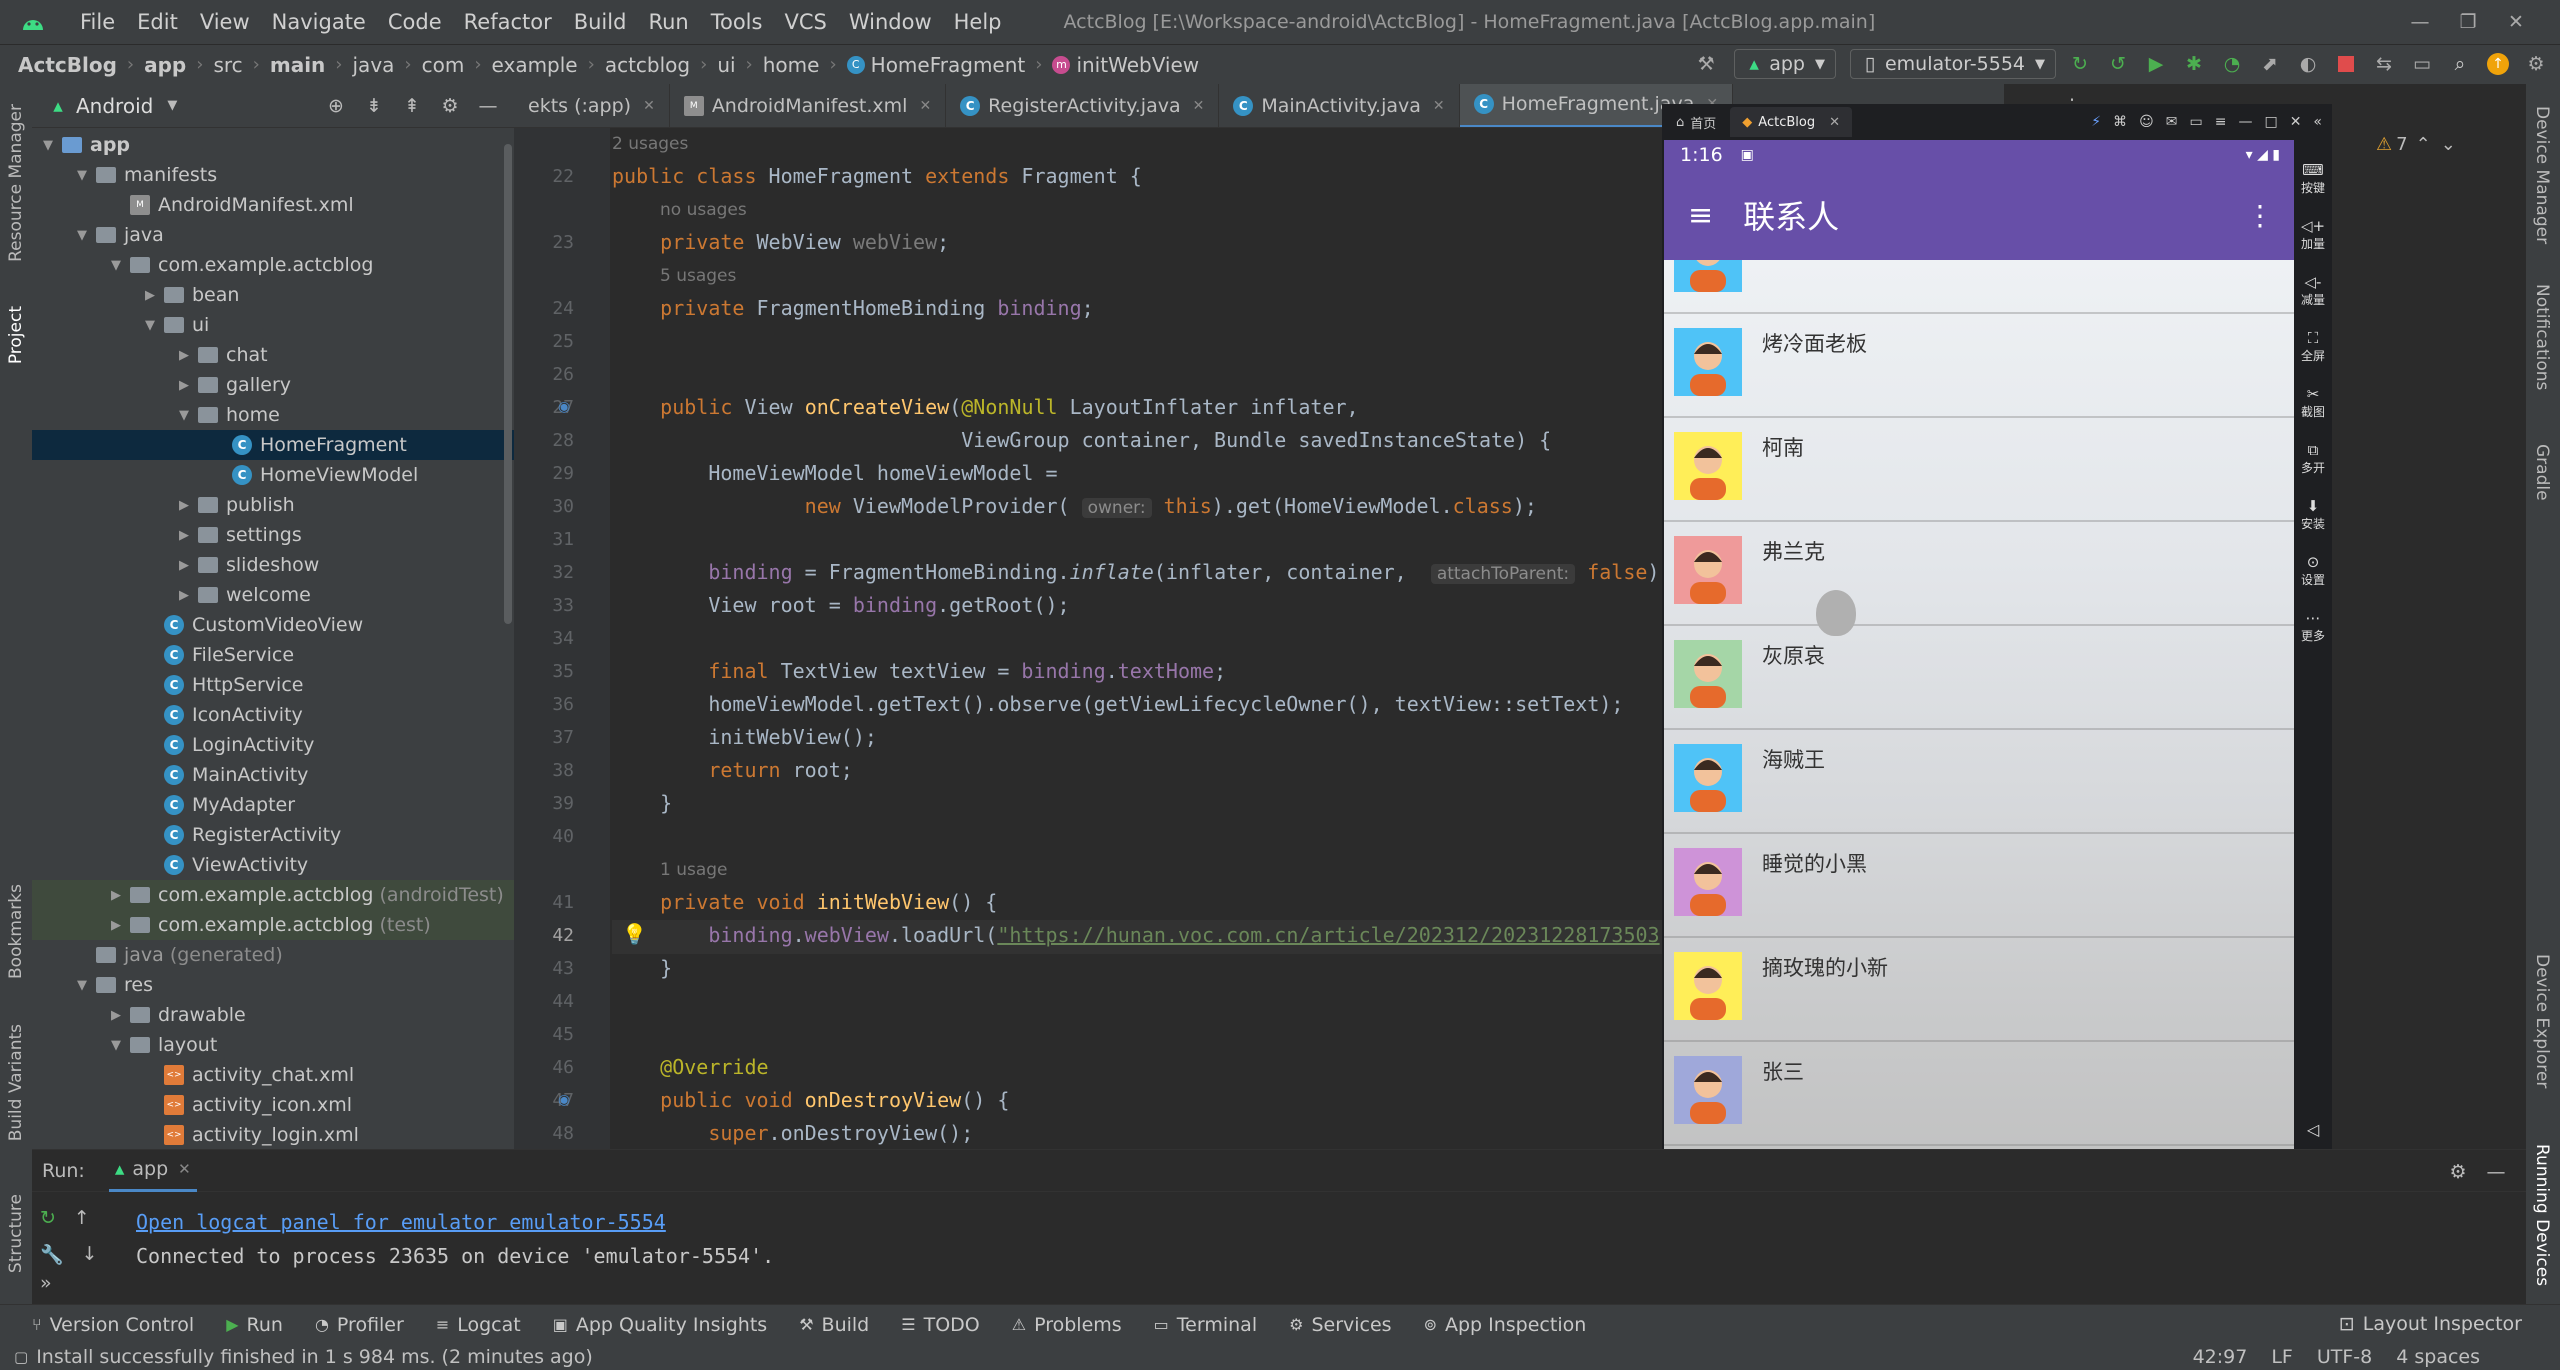  What do you see at coordinates (297, 65) in the screenshot?
I see `breadcrumb-item: main` at bounding box center [297, 65].